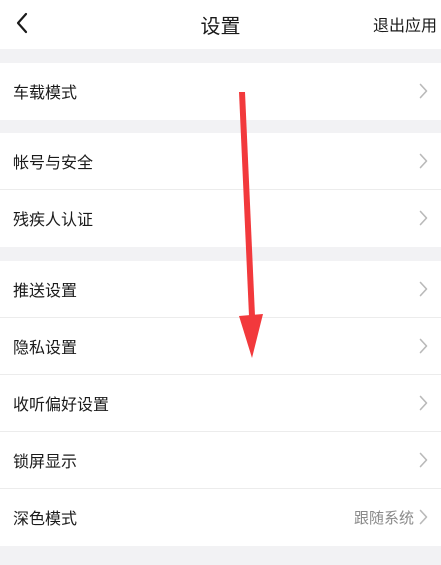 The height and width of the screenshot is (565, 441). Describe the element at coordinates (220, 24) in the screenshot. I see `top-bar: 设置 退出应用` at that location.